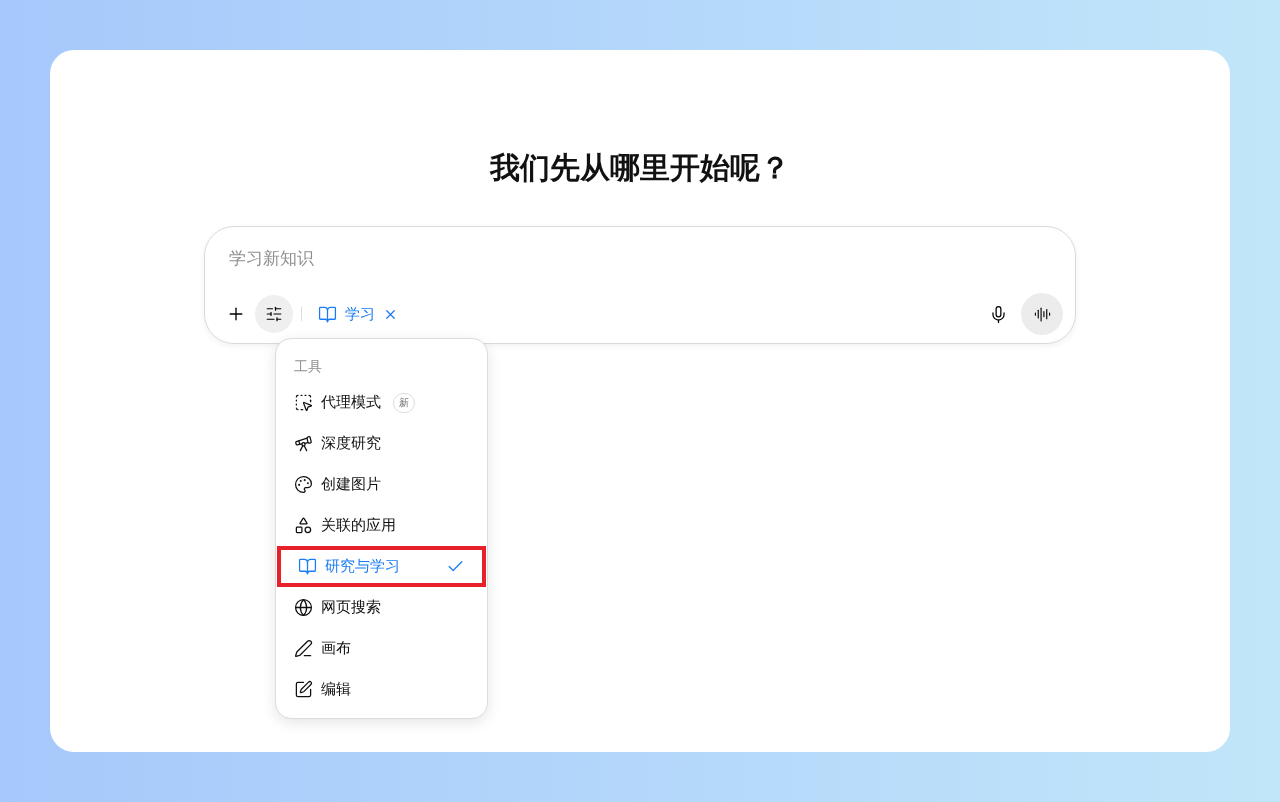 The width and height of the screenshot is (1280, 802). Describe the element at coordinates (303, 689) in the screenshot. I see `edit-icon` at that location.